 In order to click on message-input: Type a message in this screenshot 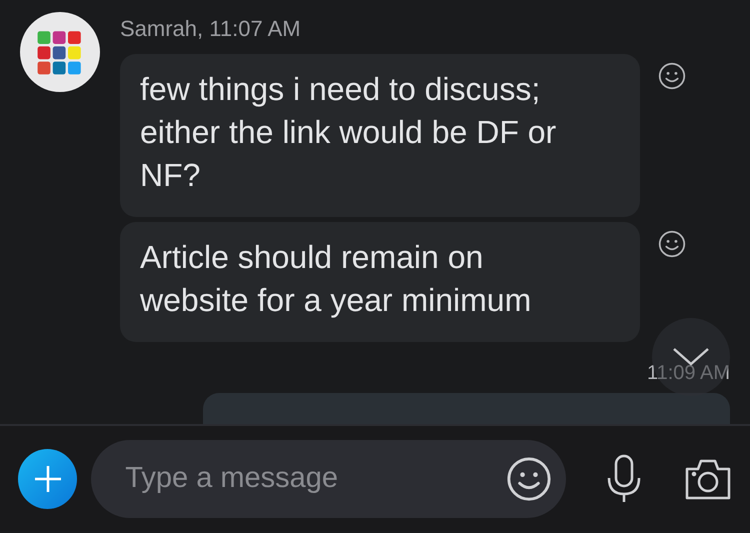, I will do `click(314, 478)`.